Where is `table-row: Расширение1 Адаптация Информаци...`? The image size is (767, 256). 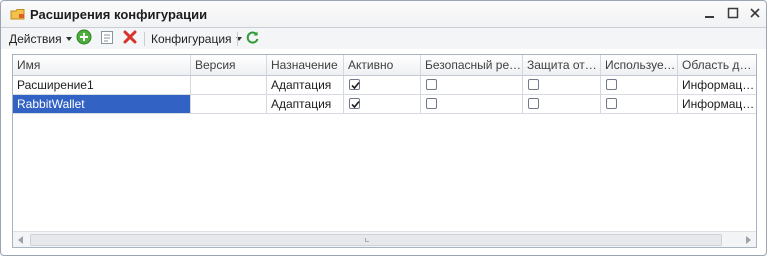
table-row: Расширение1 Адаптация Информаци... is located at coordinates (384, 85).